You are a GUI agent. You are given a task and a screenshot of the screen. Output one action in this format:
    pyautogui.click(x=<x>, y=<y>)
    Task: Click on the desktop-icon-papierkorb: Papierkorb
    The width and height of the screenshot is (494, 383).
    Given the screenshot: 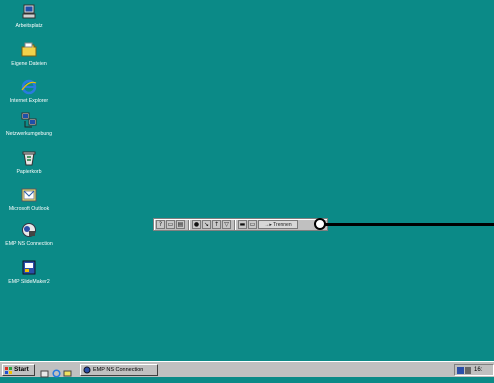 What is the action you would take?
    pyautogui.click(x=29, y=162)
    